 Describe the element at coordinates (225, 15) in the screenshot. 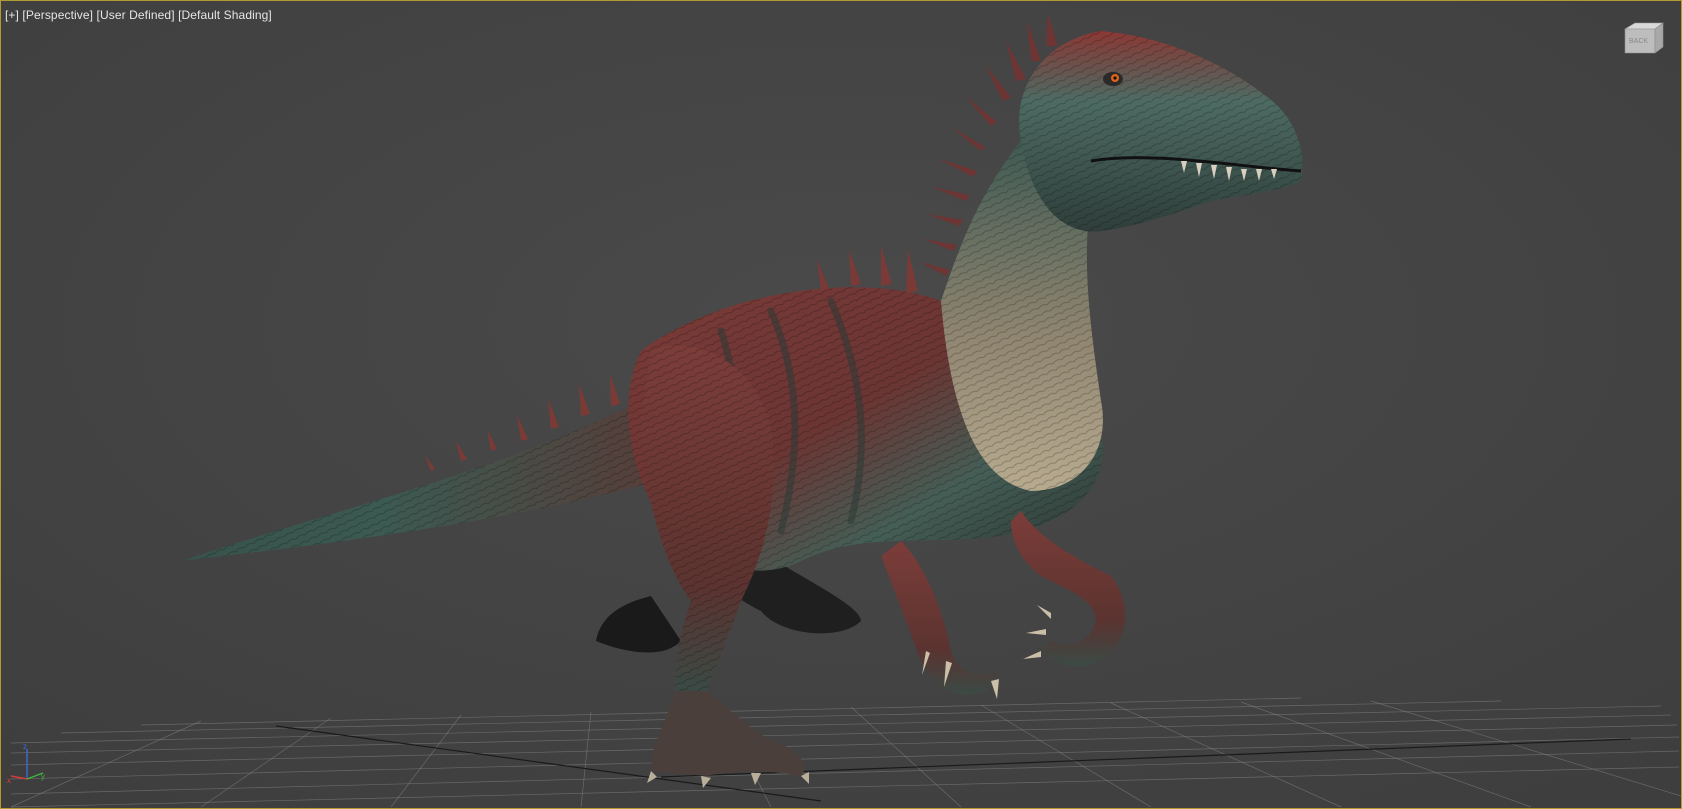

I see `viewport-shading-menu: [Default Shading]` at that location.